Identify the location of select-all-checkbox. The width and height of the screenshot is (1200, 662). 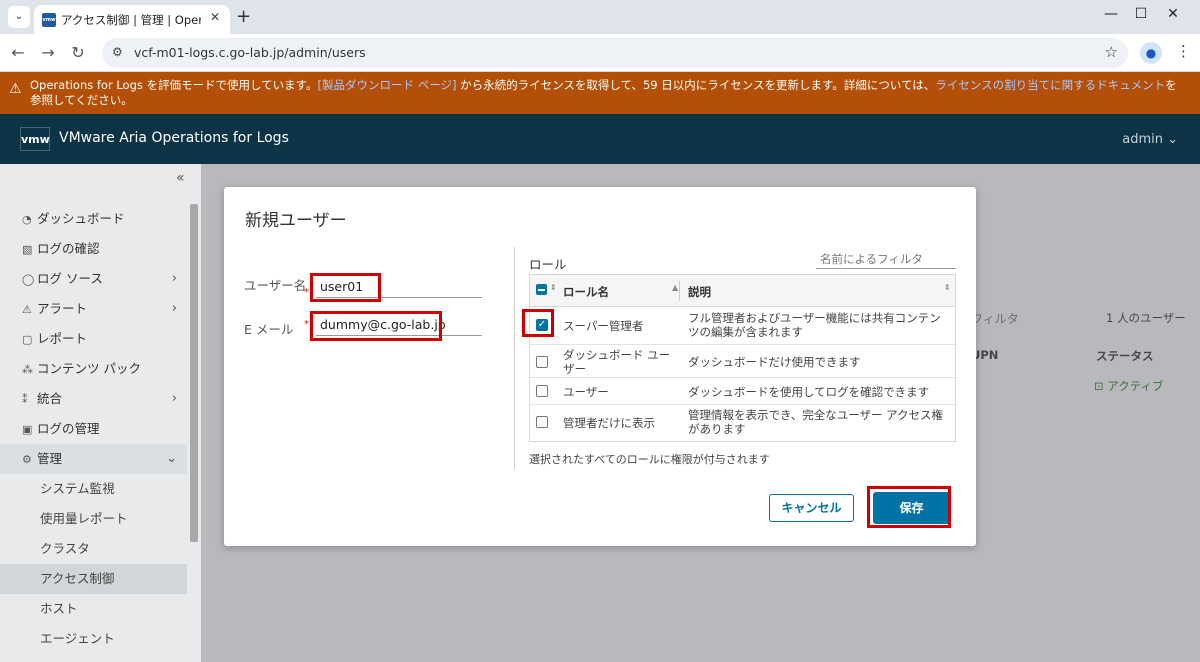
(541, 289).